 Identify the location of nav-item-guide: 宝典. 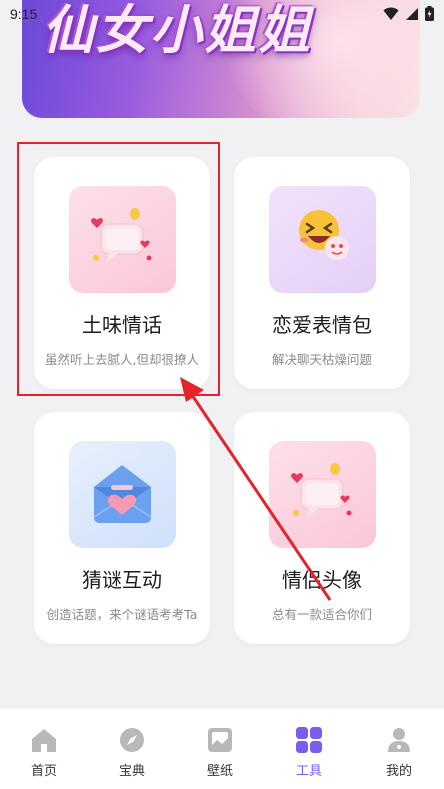
(132, 748).